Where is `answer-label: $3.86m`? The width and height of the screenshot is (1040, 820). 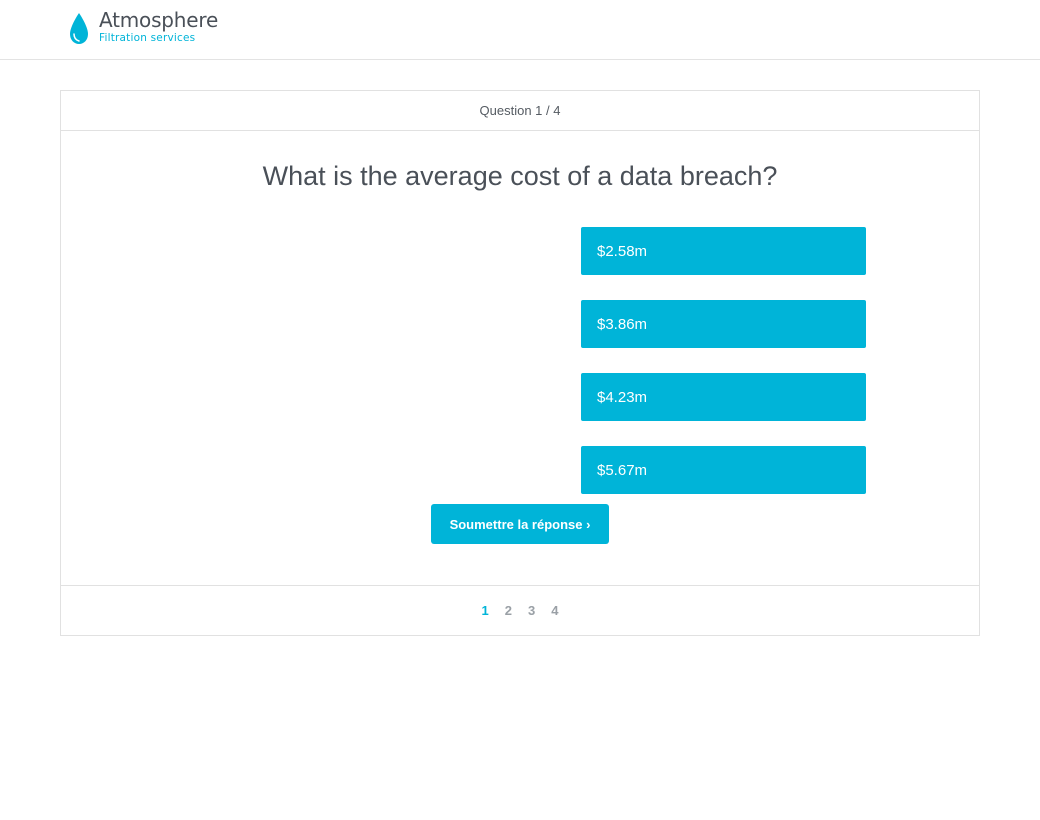 answer-label: $3.86m is located at coordinates (622, 324).